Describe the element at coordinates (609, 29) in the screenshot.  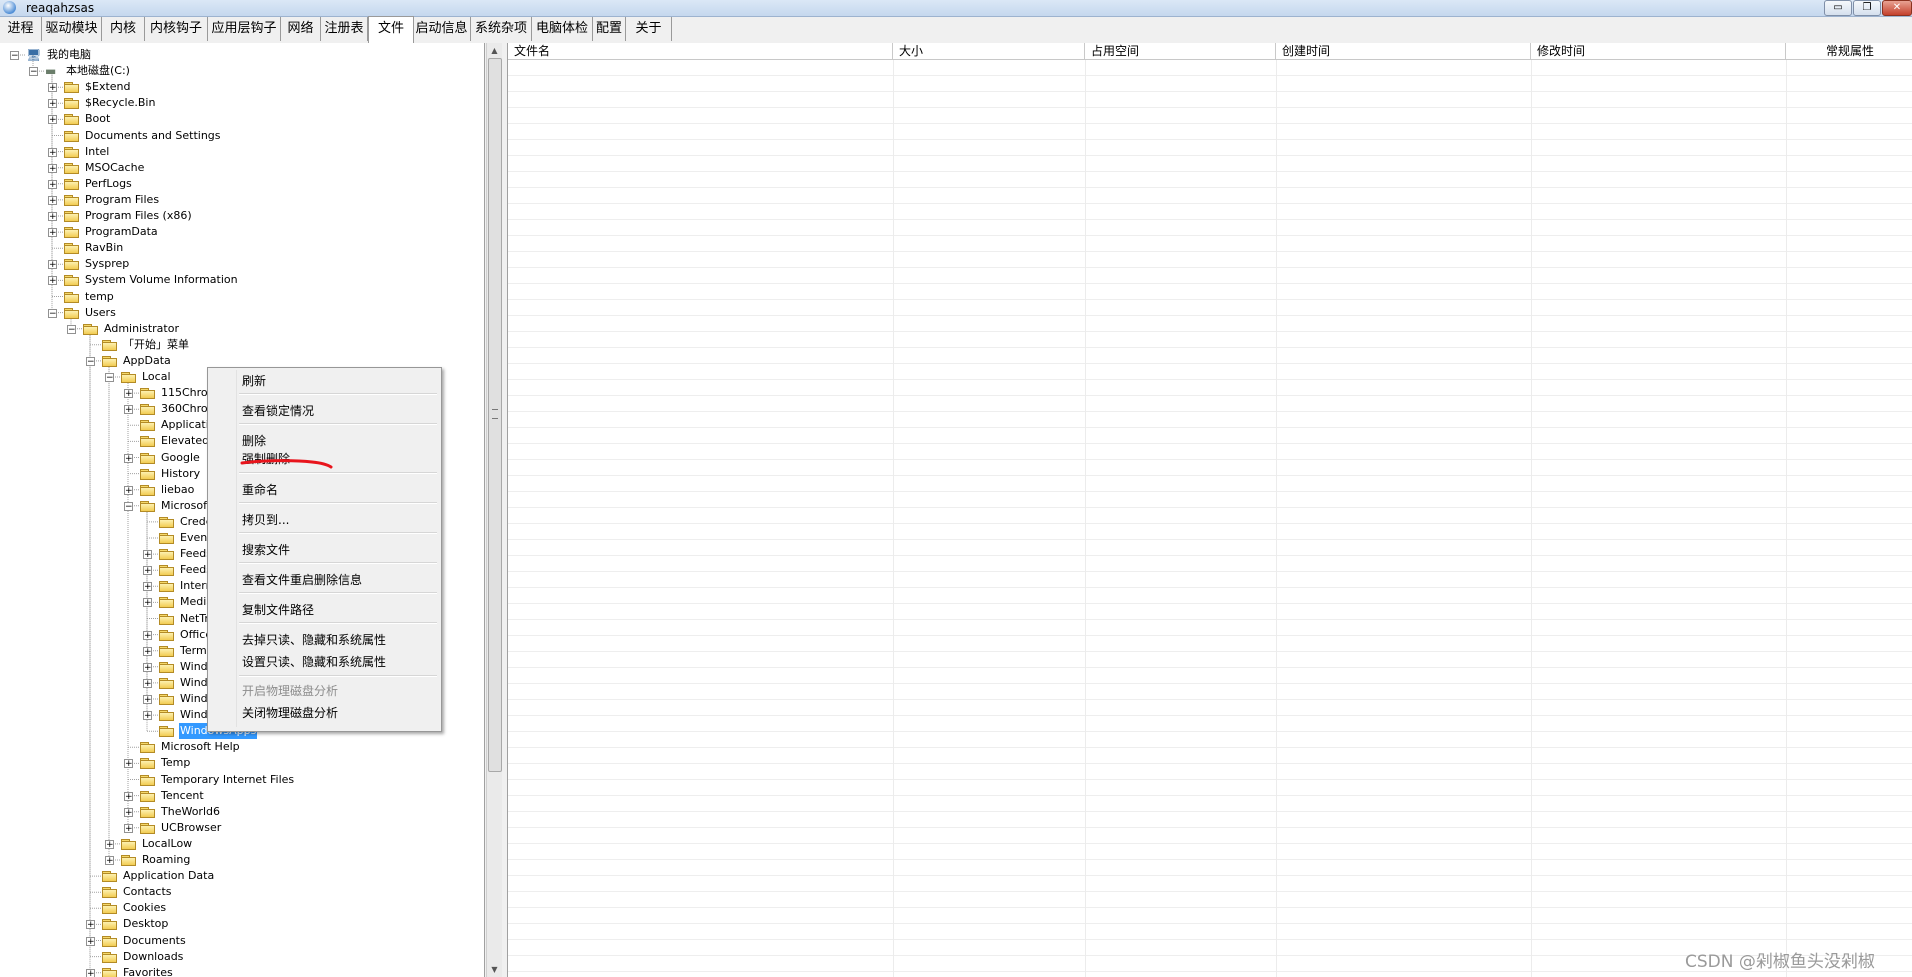
I see `tab-settings: 配置` at that location.